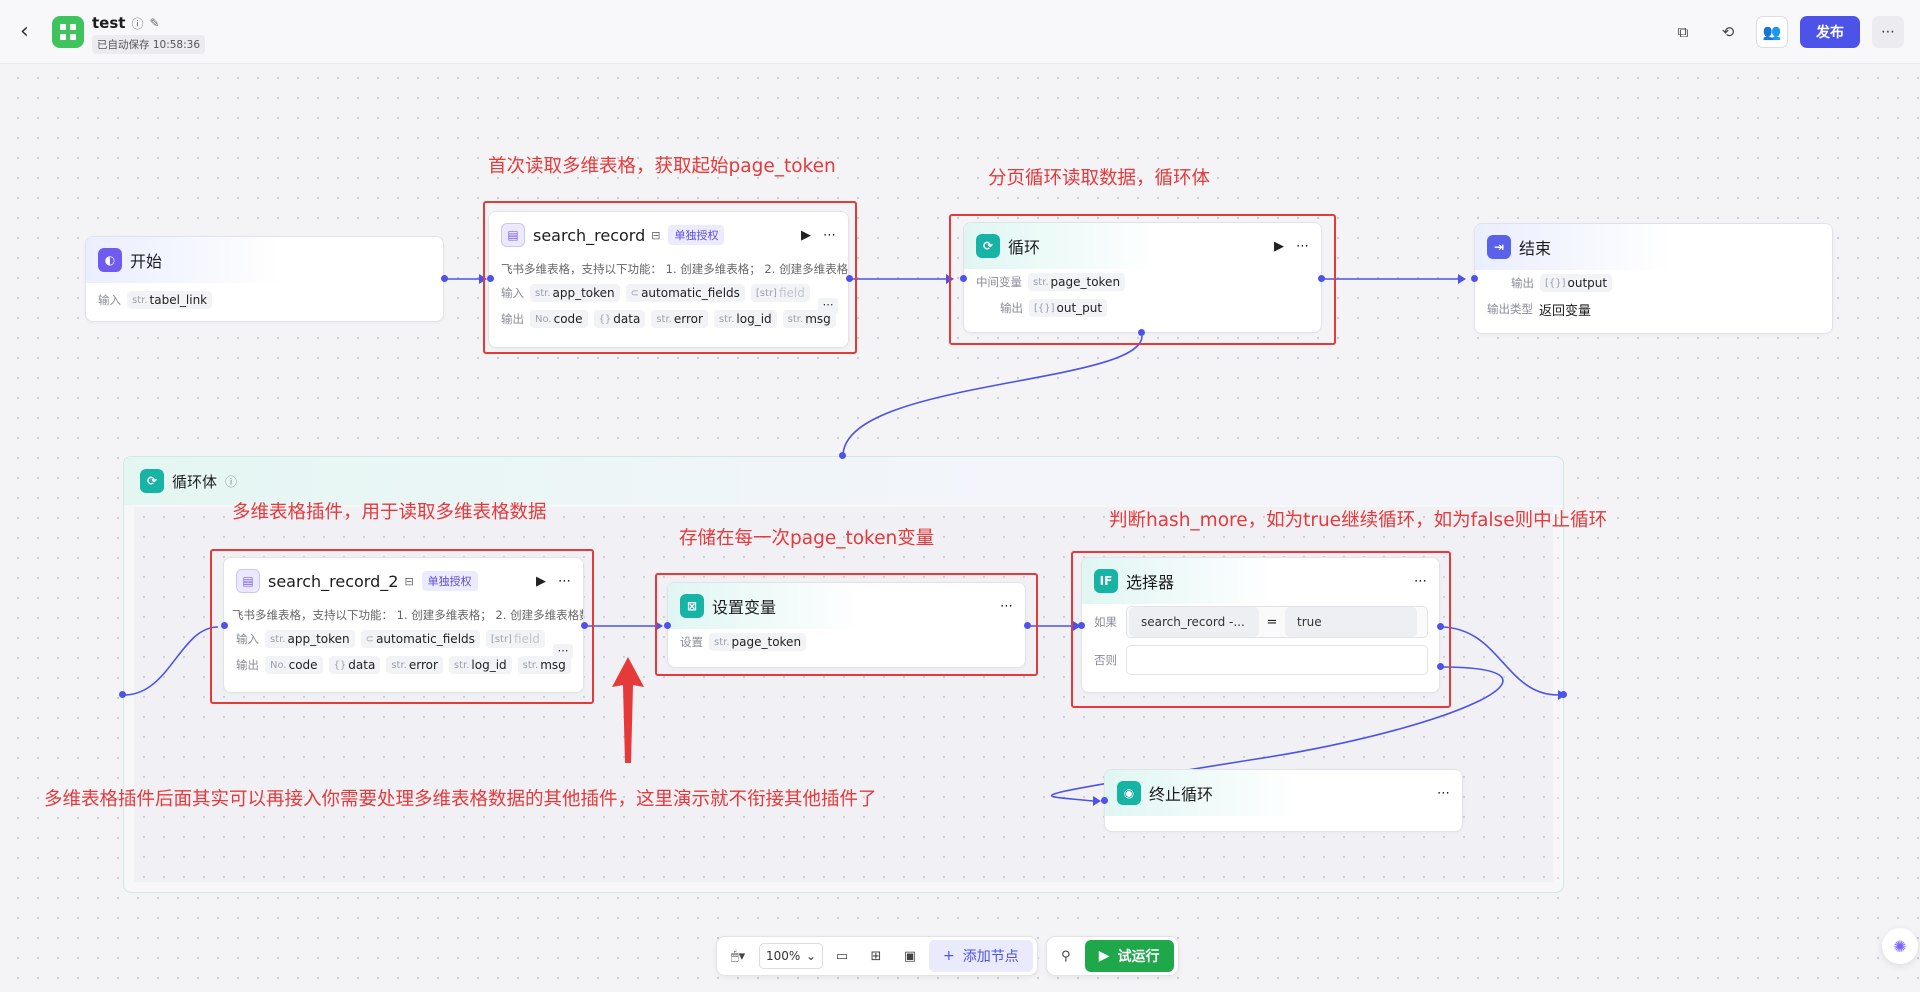 The height and width of the screenshot is (992, 1920). What do you see at coordinates (1653, 278) in the screenshot?
I see `end-node: ⇥ 结束 输出 [{}] output 输出类型 返回变量` at bounding box center [1653, 278].